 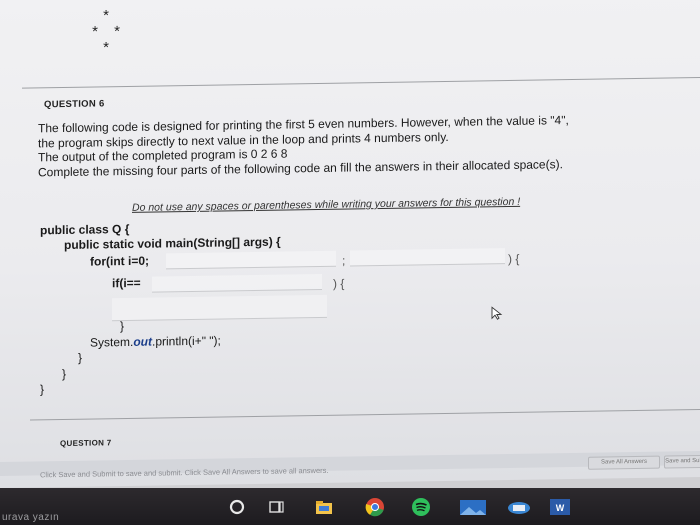 I want to click on windows-taskbar, so click(x=350, y=506).